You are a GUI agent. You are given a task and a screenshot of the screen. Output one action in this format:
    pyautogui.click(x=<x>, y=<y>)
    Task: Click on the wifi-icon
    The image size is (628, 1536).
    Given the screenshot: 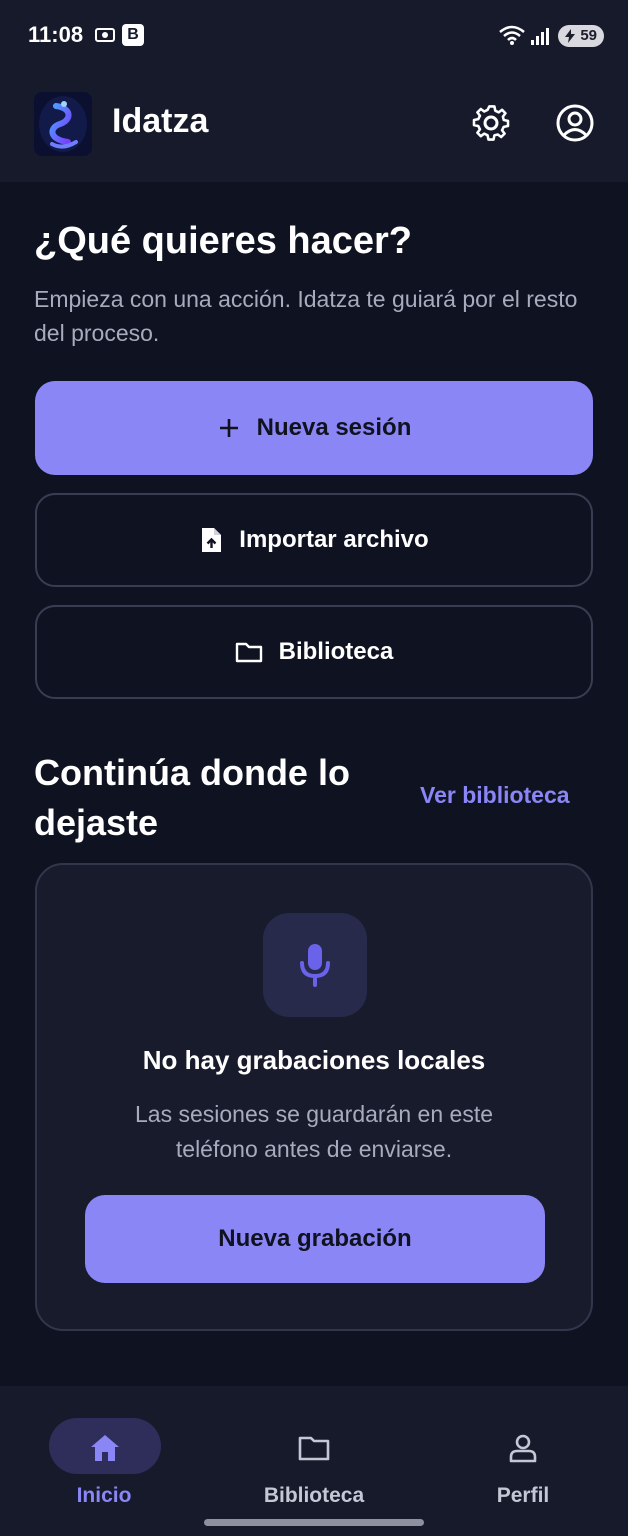 What is the action you would take?
    pyautogui.click(x=512, y=35)
    